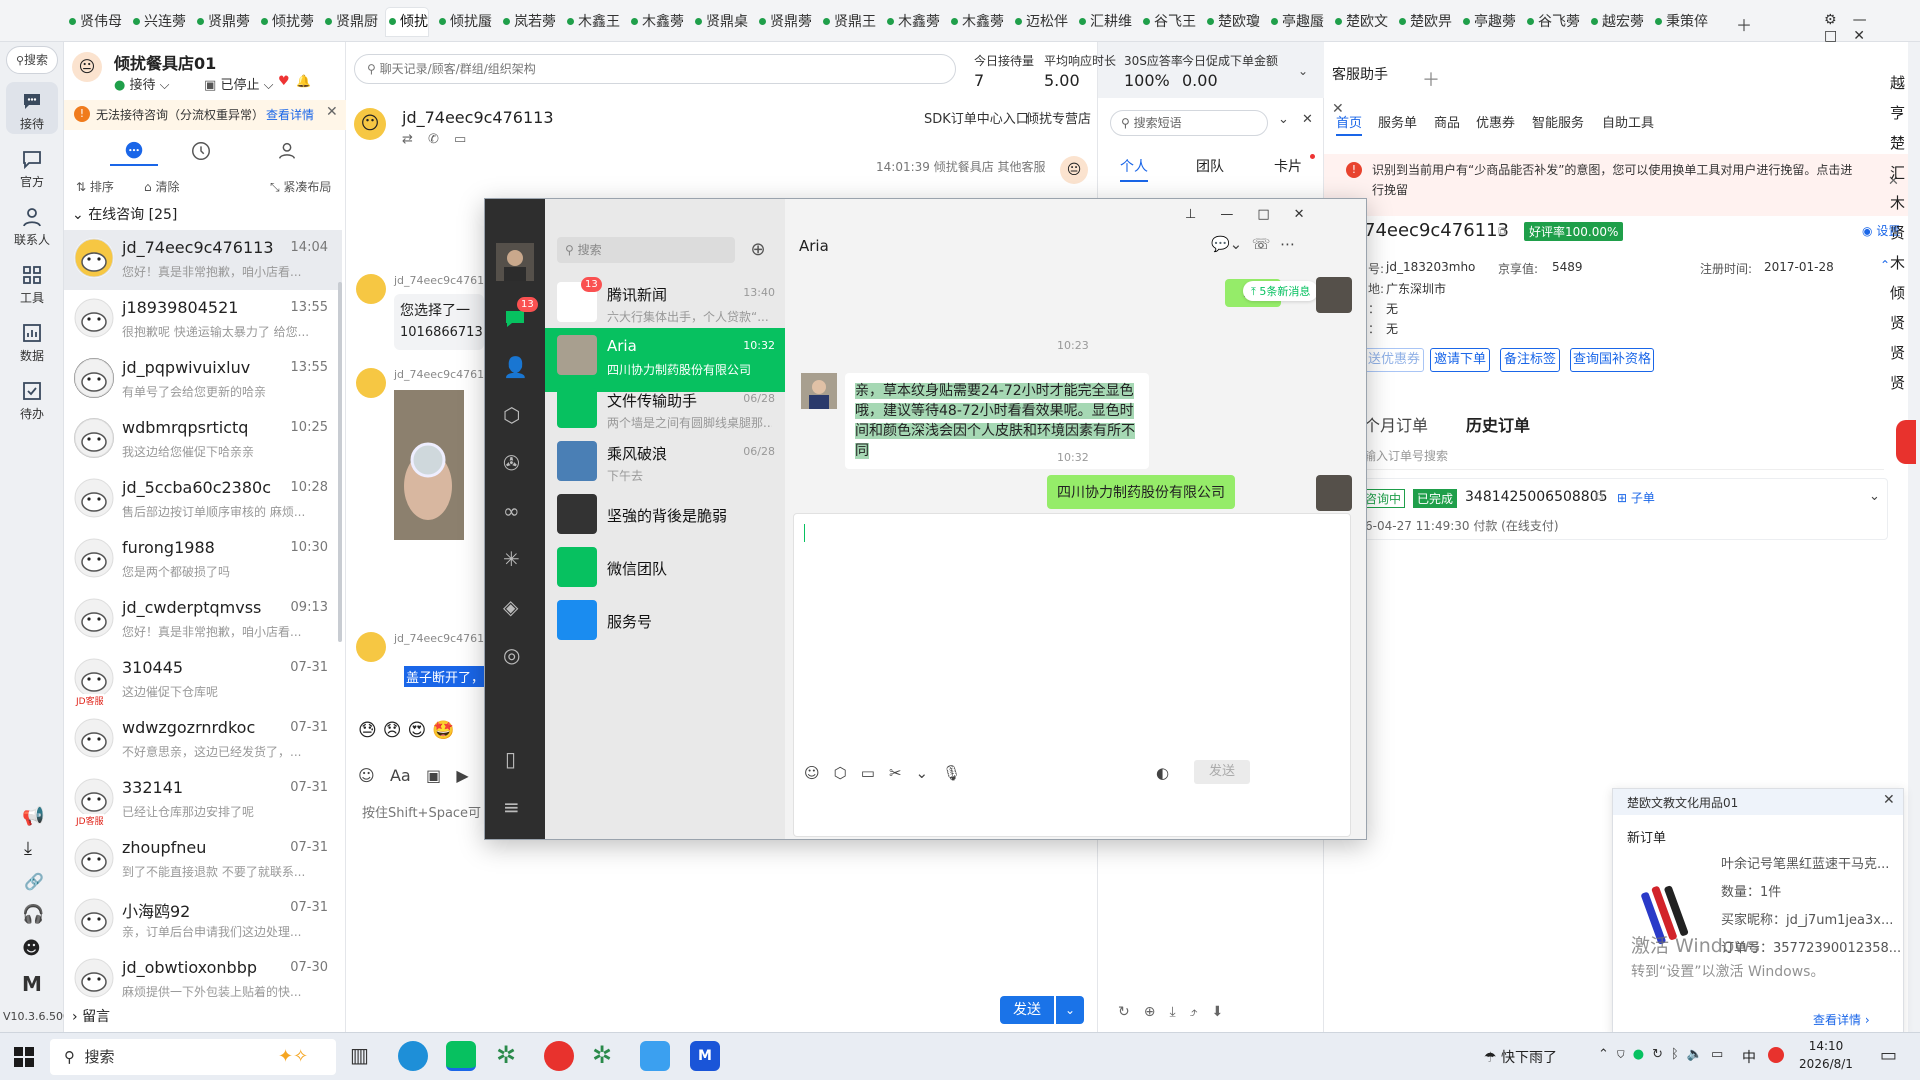 The image size is (1920, 1080). What do you see at coordinates (1360, 22) in the screenshot?
I see `tab-20: 楚欧文` at bounding box center [1360, 22].